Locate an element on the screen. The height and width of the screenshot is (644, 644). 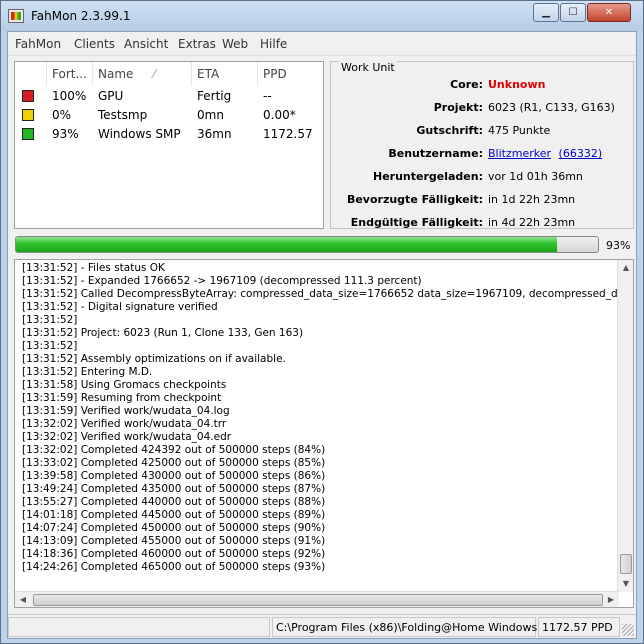
sort-icon: ⁄ is located at coordinates (154, 74).